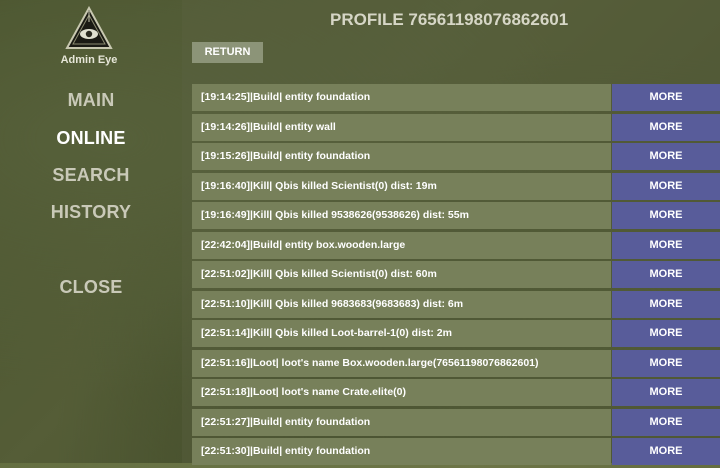 The width and height of the screenshot is (720, 468). I want to click on log-row: [19:14:25]|Build| entity foundation MORE, so click(456, 97).